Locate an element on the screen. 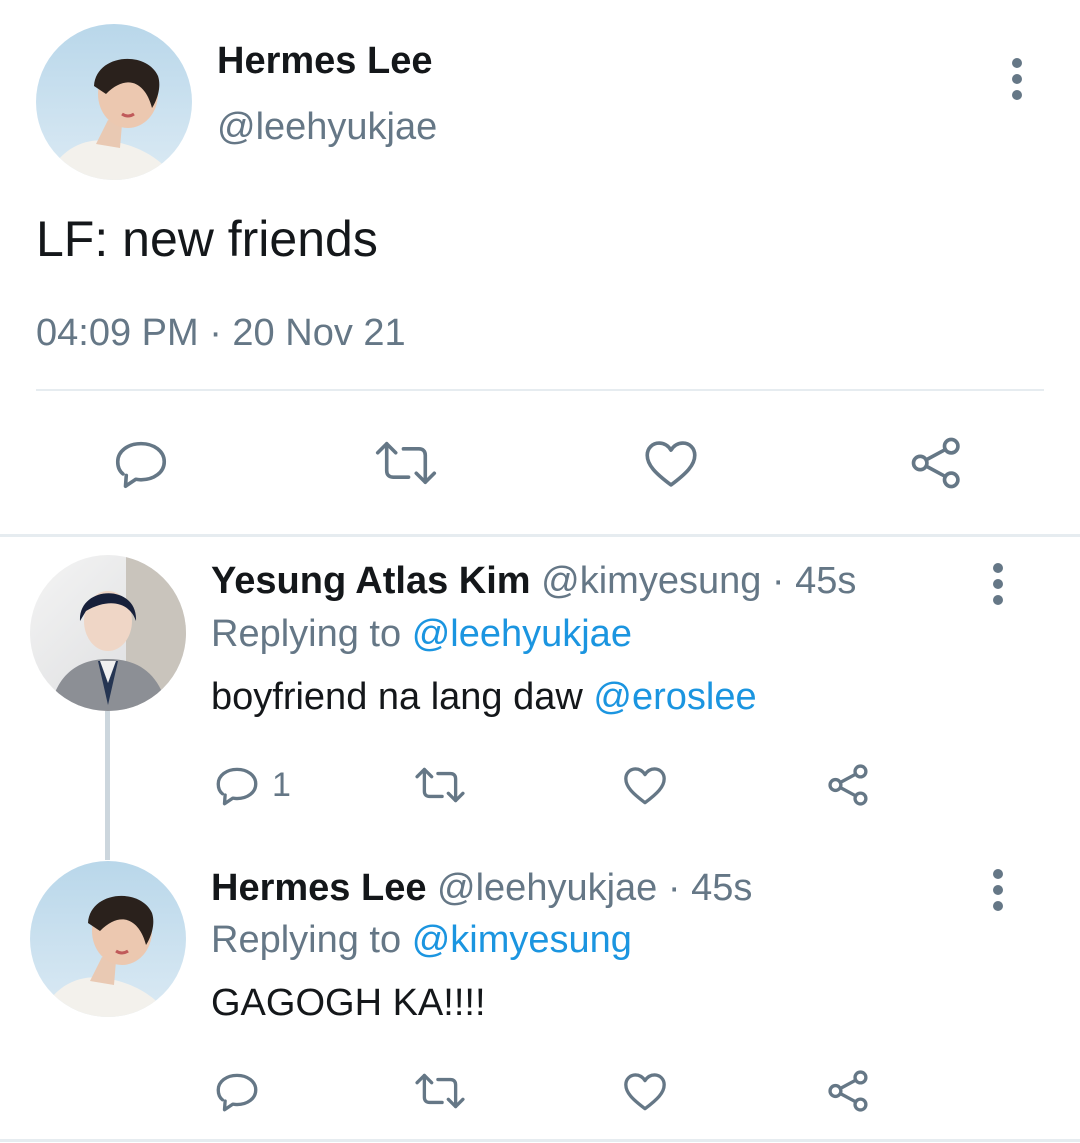  reply-count: 1 is located at coordinates (281, 785).